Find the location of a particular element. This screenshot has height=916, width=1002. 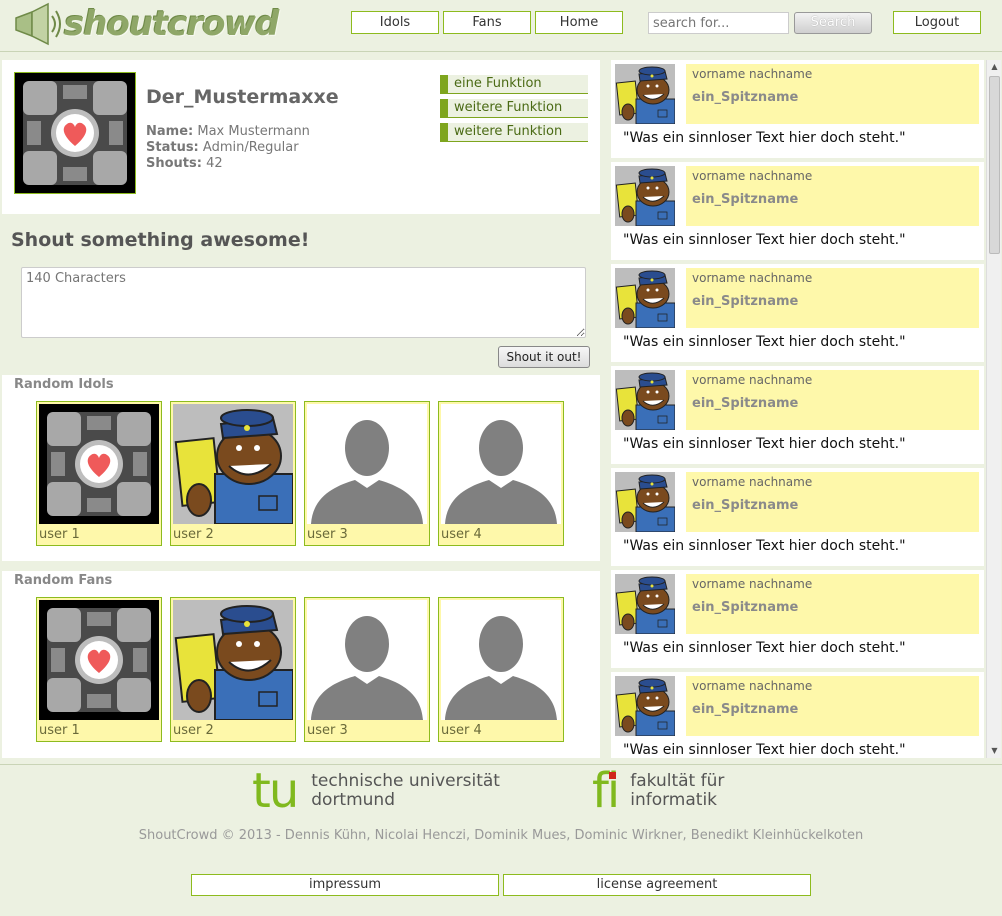

fan-name: user 3 is located at coordinates (327, 730).